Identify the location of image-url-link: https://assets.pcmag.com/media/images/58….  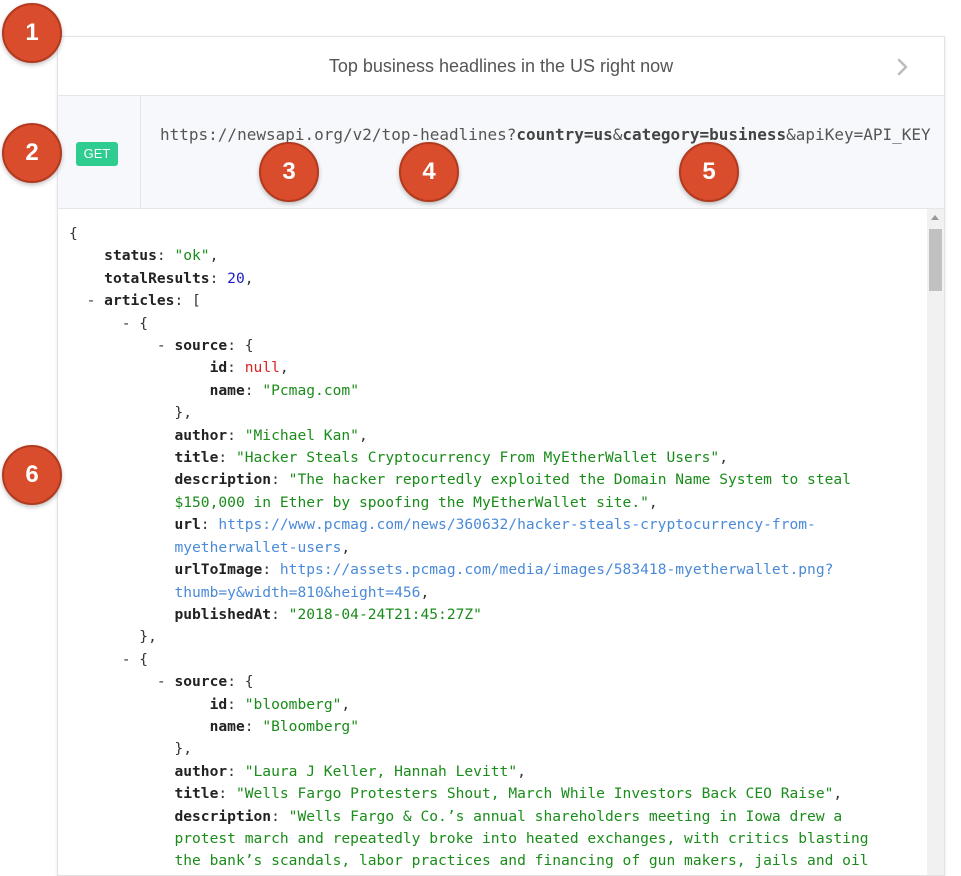
(557, 569).